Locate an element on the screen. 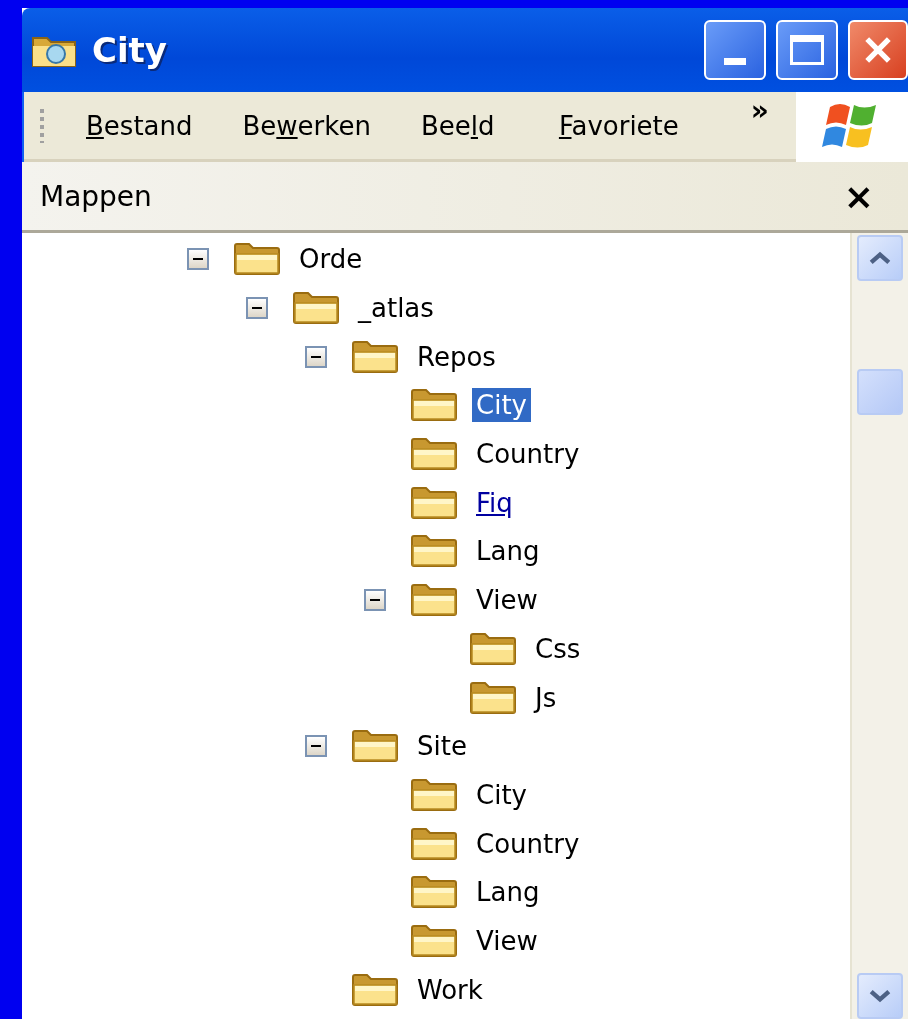 This screenshot has width=908, height=1019. minimize-button is located at coordinates (735, 50).